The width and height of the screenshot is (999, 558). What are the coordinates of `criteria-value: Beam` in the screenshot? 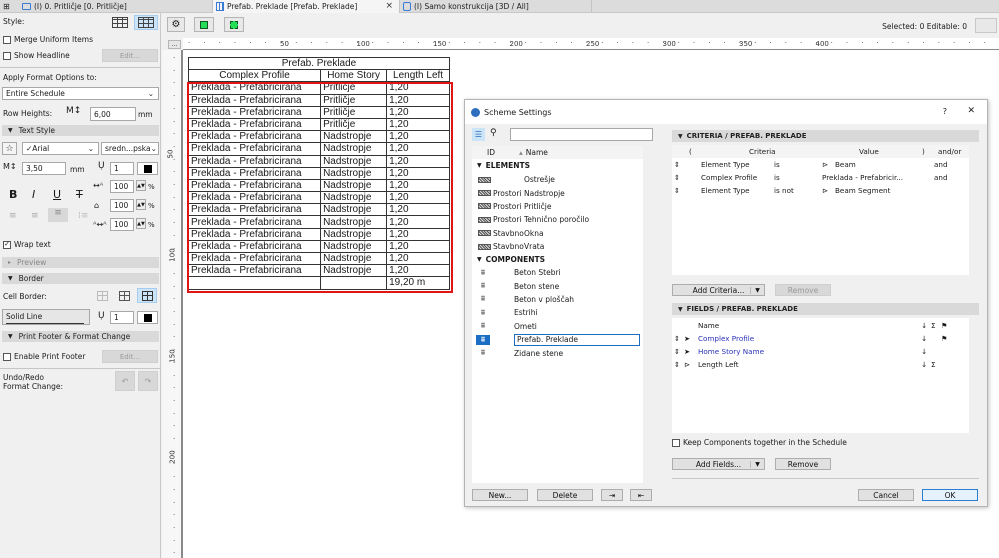 It's located at (845, 164).